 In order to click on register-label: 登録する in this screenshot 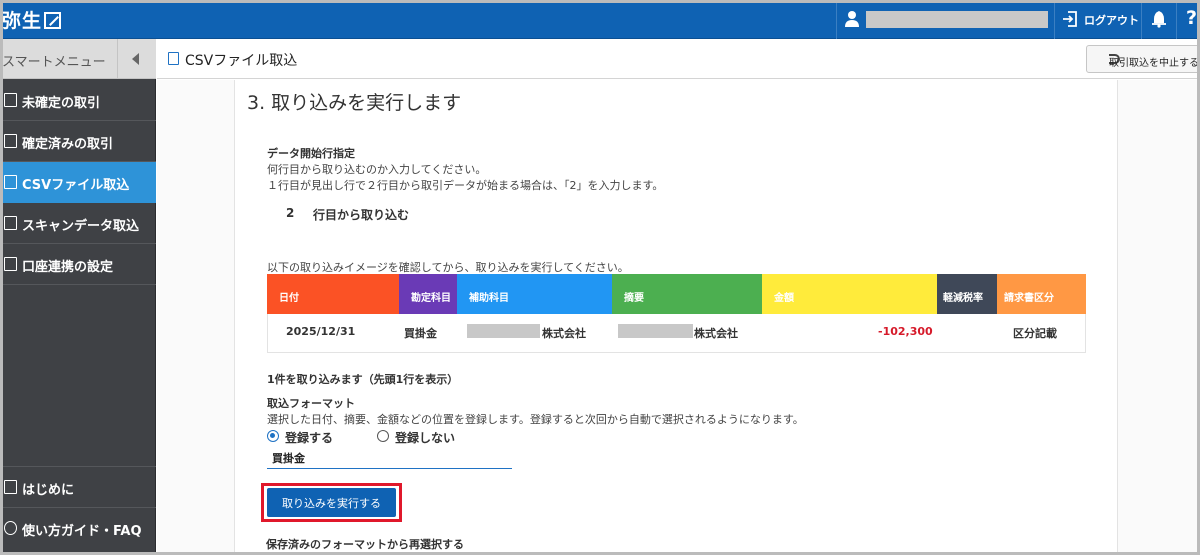, I will do `click(309, 437)`.